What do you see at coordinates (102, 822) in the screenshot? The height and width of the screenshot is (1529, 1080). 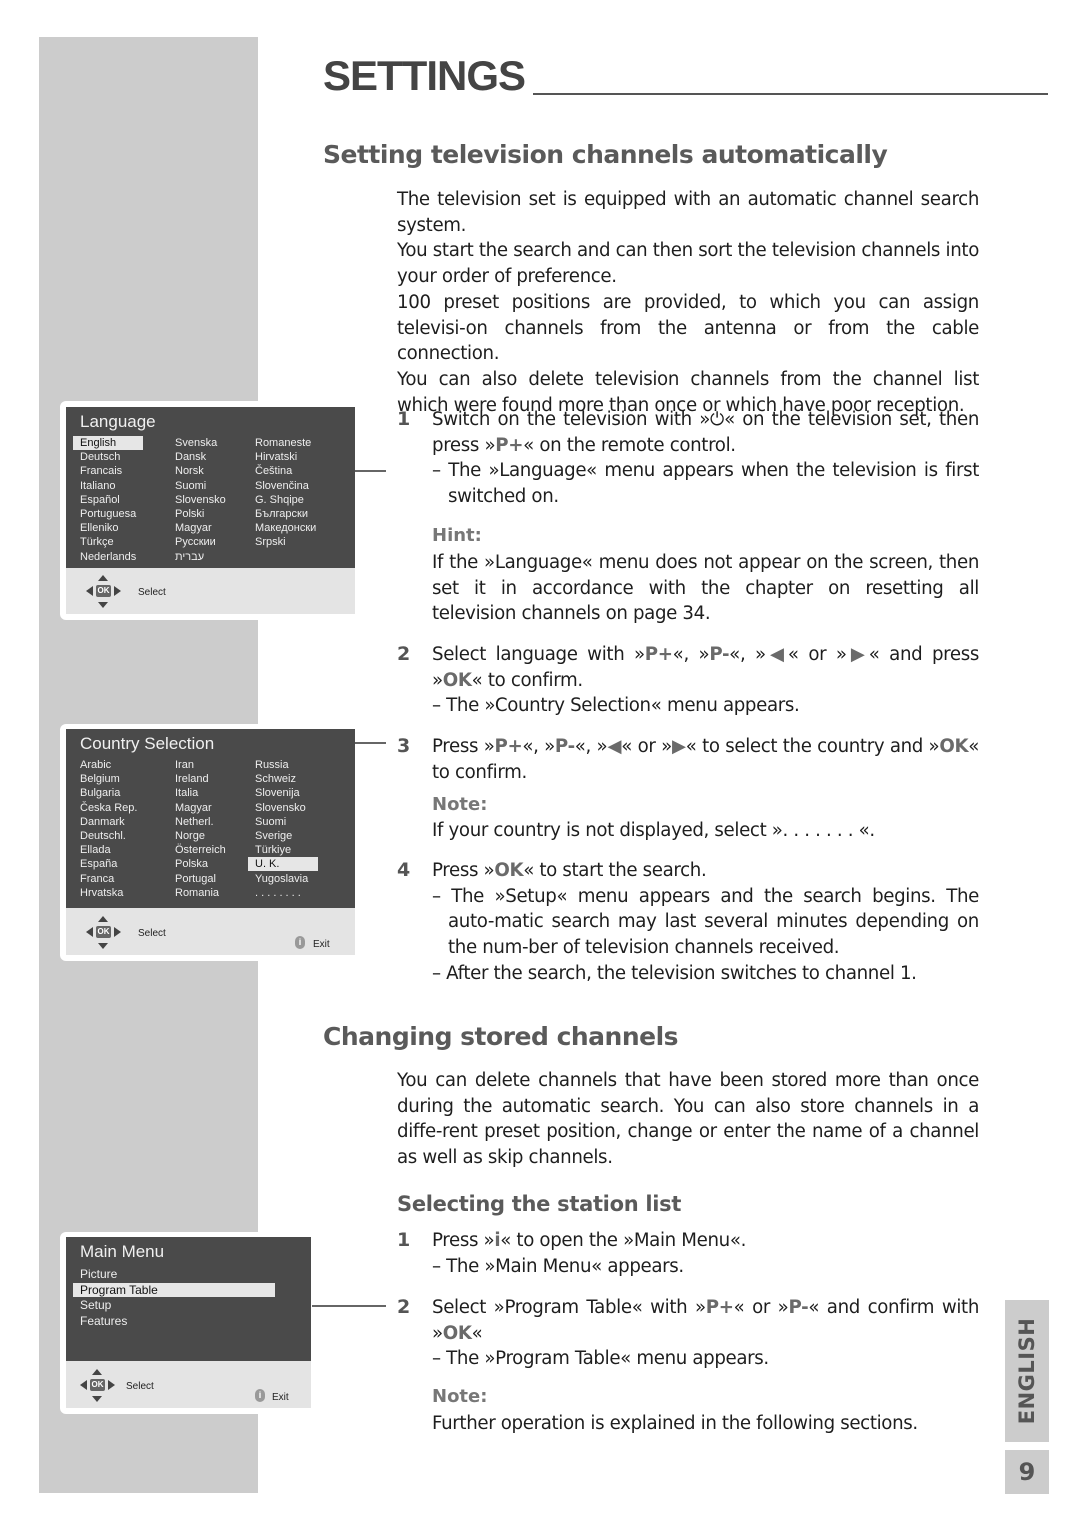 I see `menu-option: Danmark` at bounding box center [102, 822].